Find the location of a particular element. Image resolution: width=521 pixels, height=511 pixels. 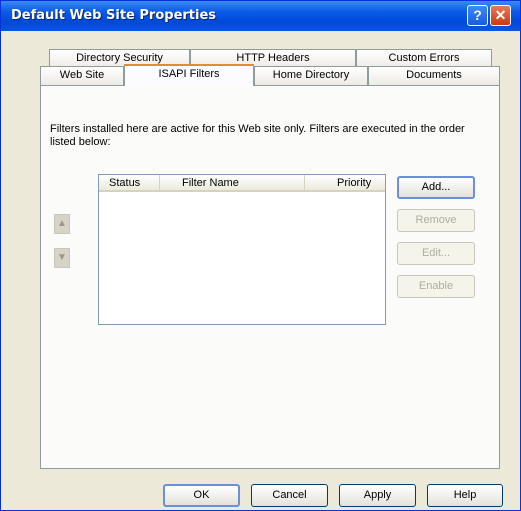

window-title: Default Web Site Properties is located at coordinates (114, 15).